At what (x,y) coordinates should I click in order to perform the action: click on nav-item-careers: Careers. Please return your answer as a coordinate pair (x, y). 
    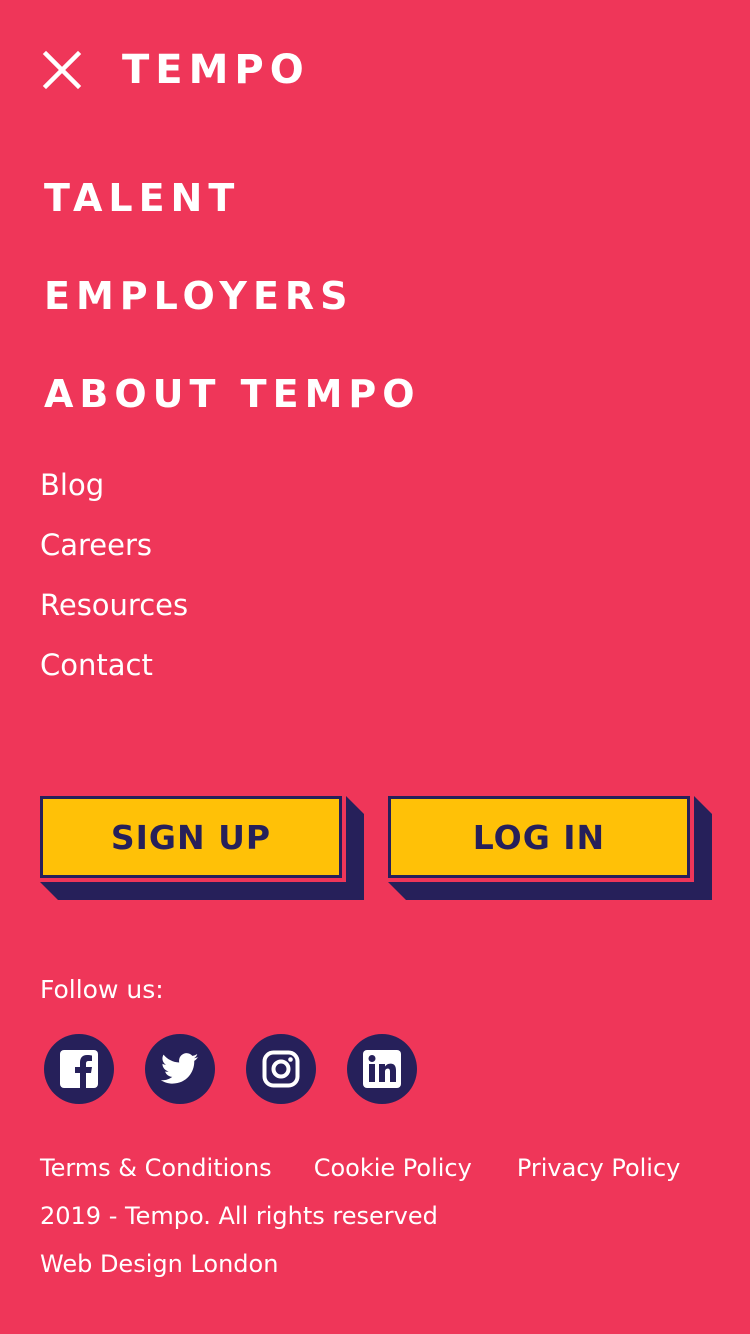
    Looking at the image, I should click on (114, 552).